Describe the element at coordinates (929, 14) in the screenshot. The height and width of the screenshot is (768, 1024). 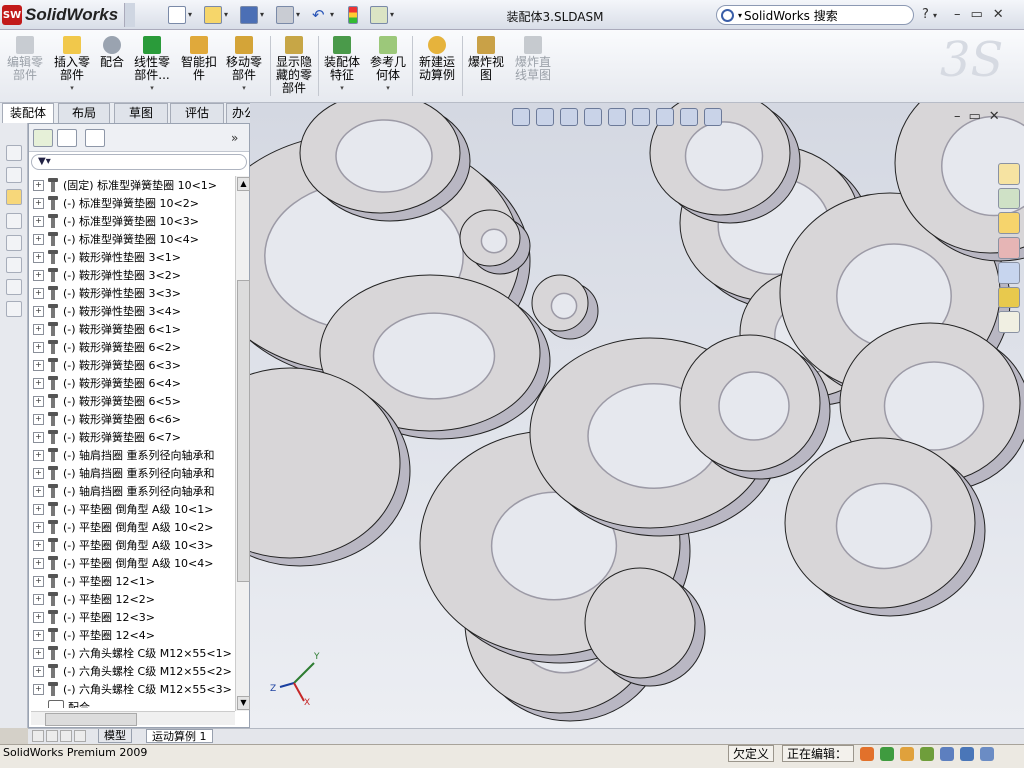
I see `help-button: ? ▾` at that location.